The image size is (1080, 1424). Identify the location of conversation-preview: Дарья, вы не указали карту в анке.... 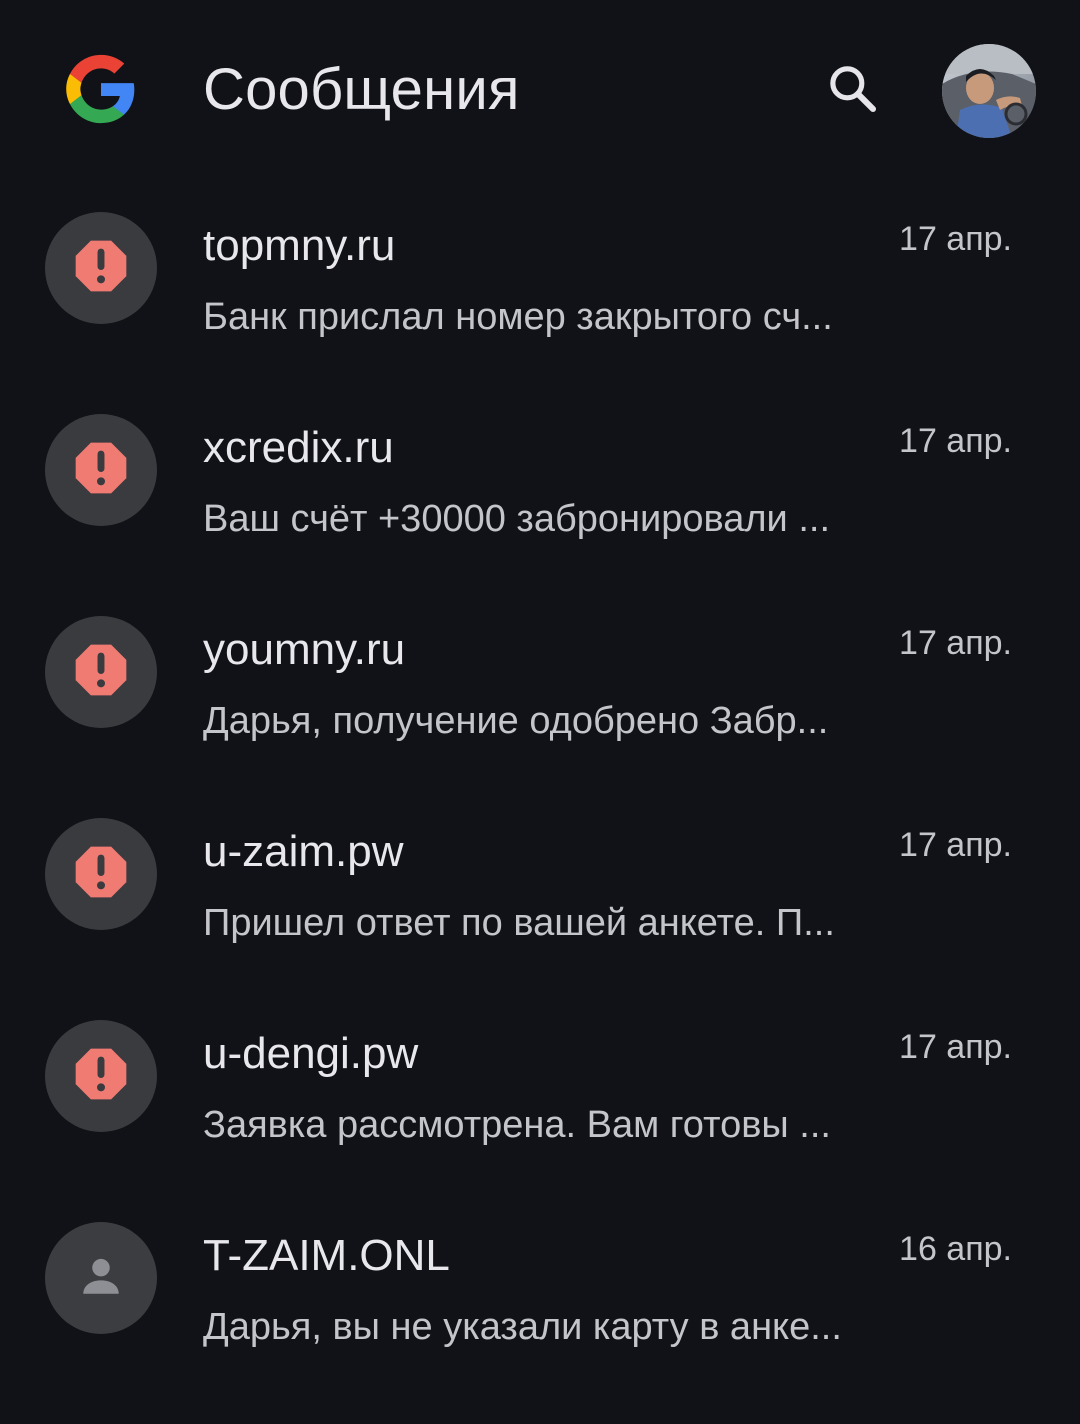
(522, 1327).